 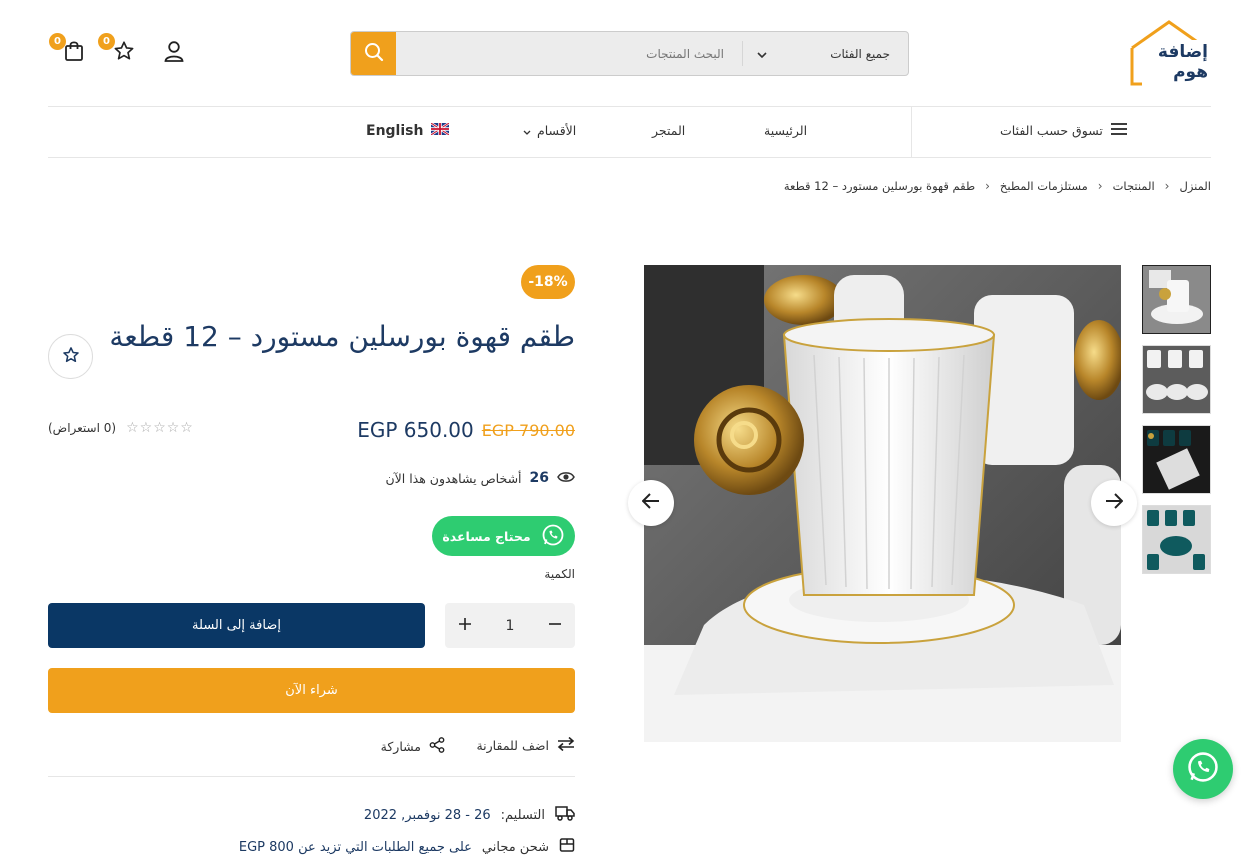 I want to click on discount-badge: -18%, so click(x=548, y=282).